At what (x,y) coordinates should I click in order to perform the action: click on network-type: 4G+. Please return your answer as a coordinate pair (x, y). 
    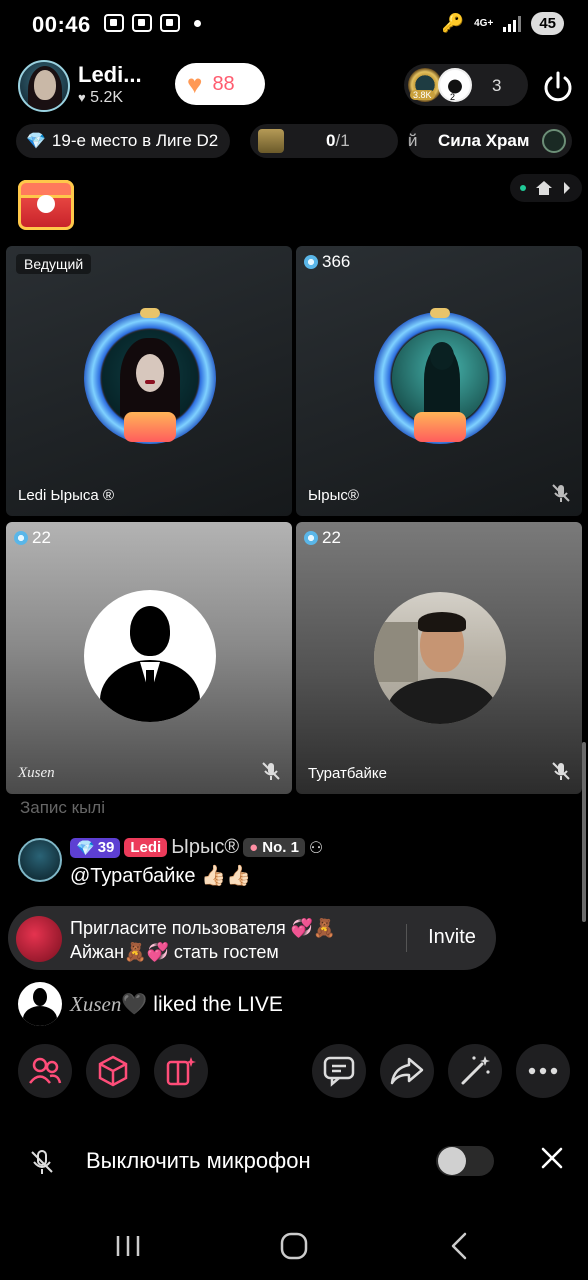
    Looking at the image, I should click on (484, 23).